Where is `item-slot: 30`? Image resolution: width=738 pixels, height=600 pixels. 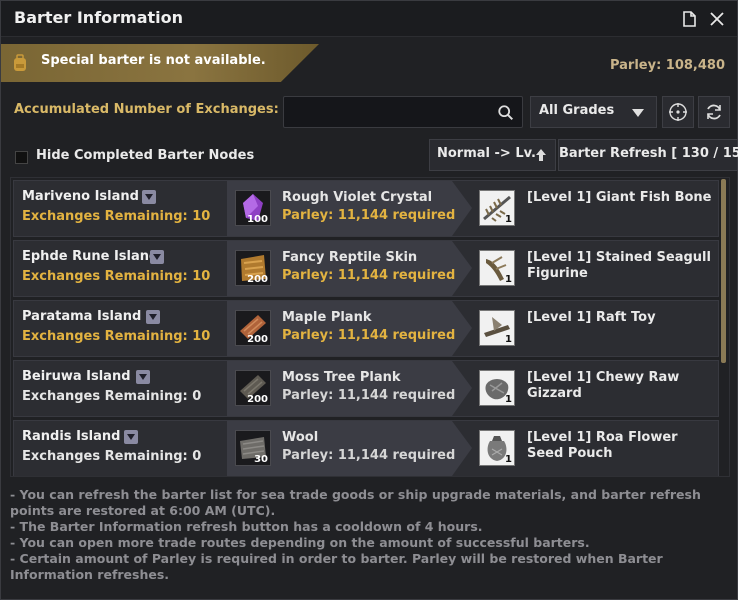
item-slot: 30 is located at coordinates (253, 448).